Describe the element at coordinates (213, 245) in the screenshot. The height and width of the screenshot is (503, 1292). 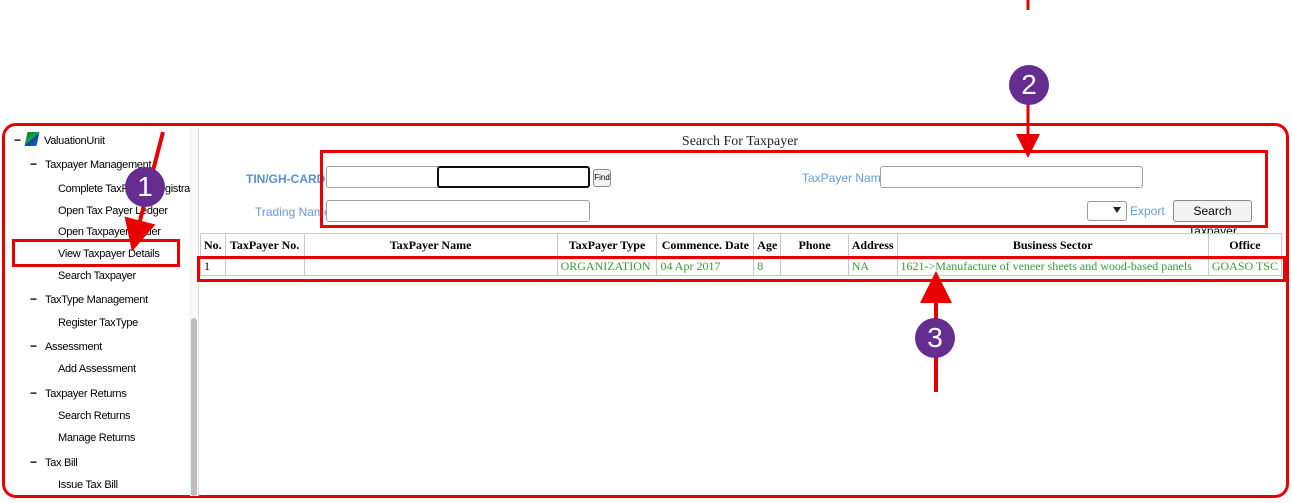
I see `col-no: No.` at that location.